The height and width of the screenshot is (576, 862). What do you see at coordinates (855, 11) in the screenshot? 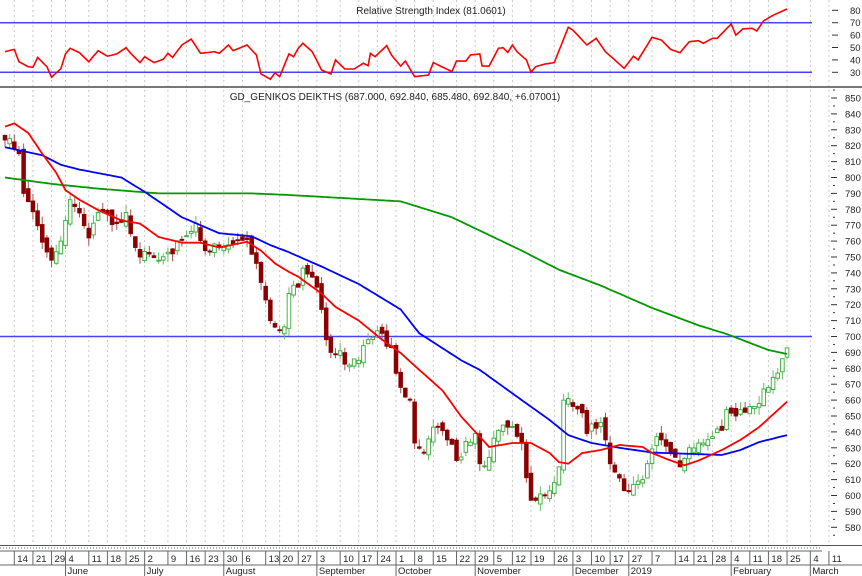
I see `rsi-tick-label: 80` at bounding box center [855, 11].